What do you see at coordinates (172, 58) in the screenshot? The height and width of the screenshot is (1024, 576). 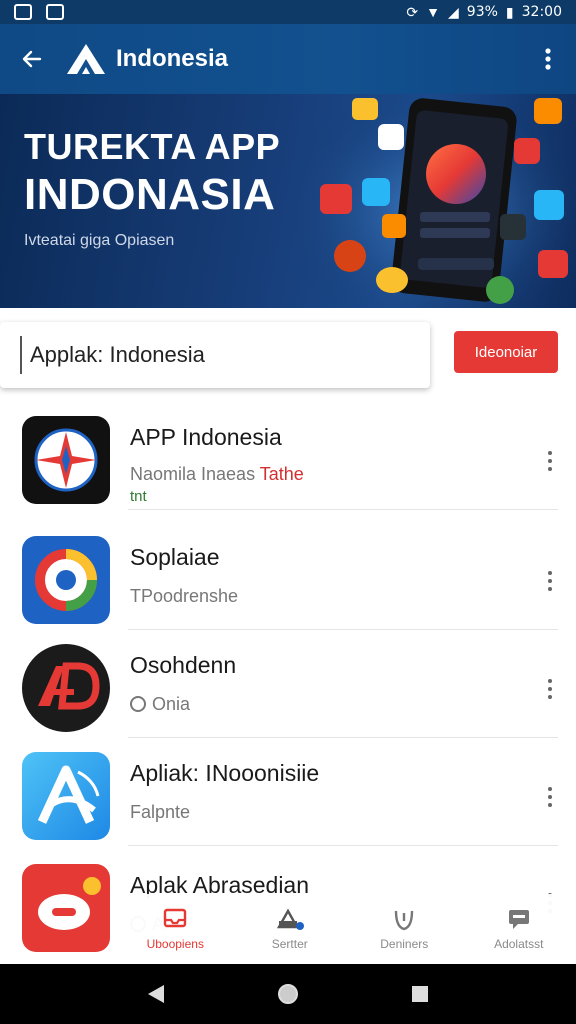 I see `app-title: Indonesia` at bounding box center [172, 58].